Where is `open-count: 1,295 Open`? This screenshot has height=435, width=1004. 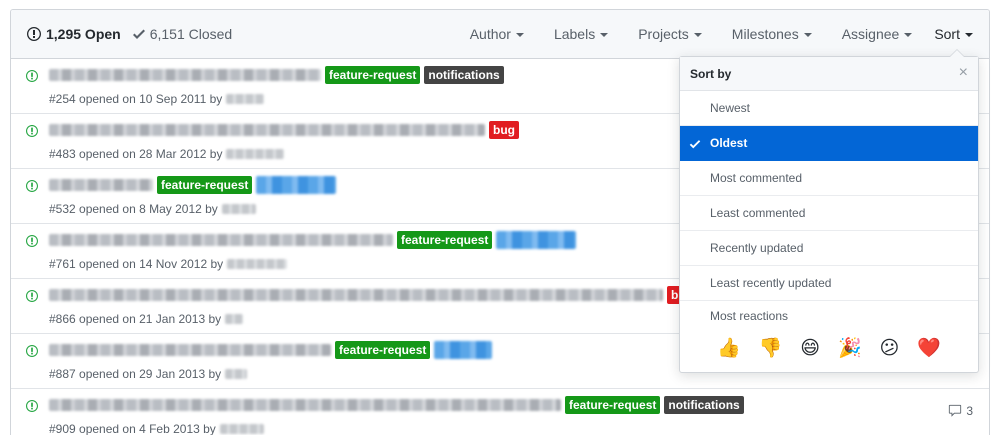 open-count: 1,295 Open is located at coordinates (83, 34).